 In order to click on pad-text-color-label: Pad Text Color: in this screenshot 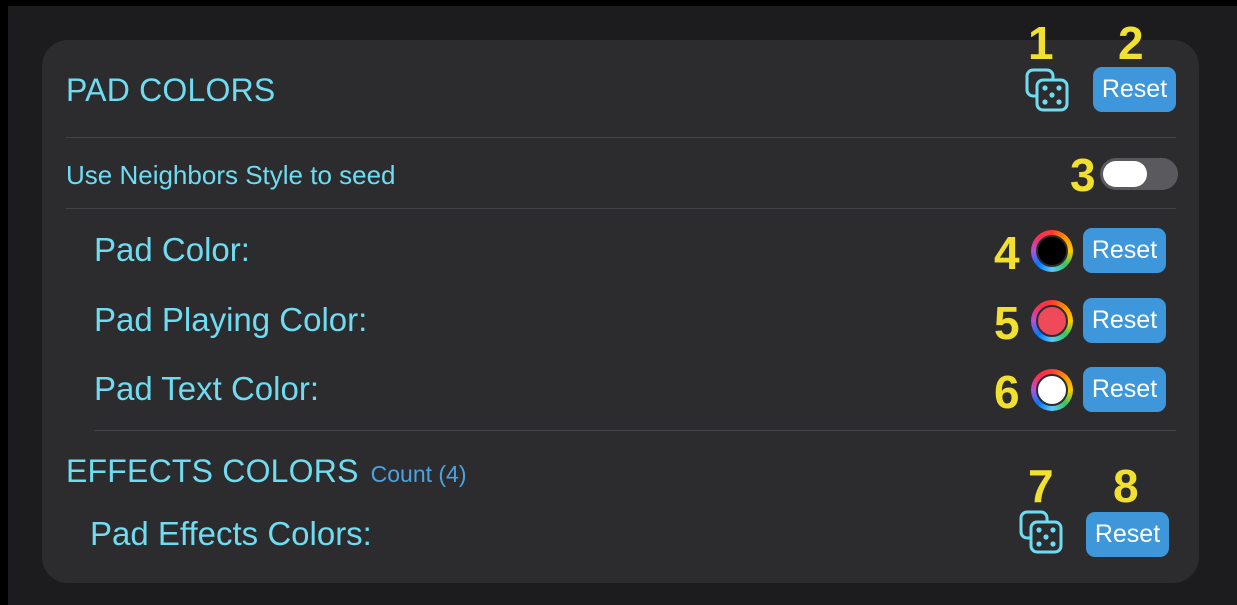, I will do `click(207, 388)`.